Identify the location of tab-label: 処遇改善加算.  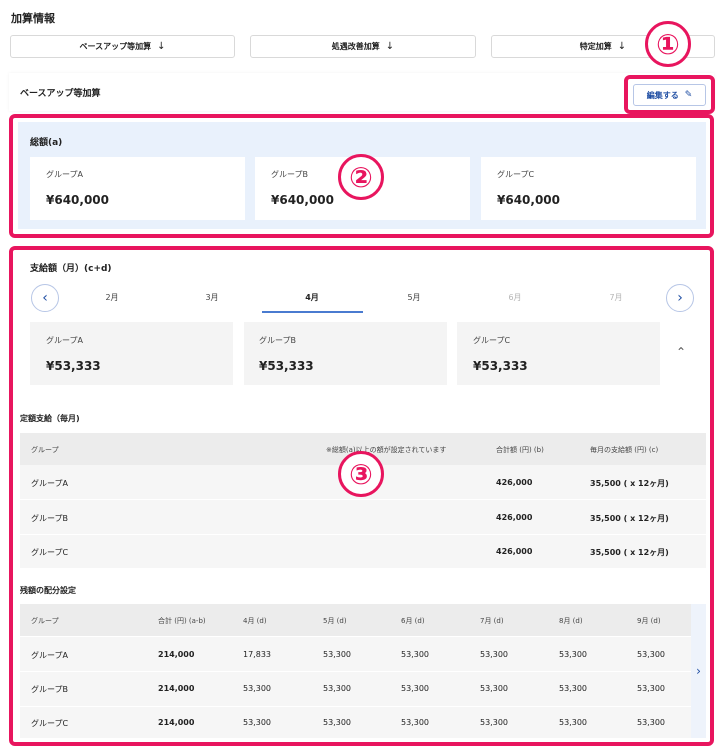
(355, 46).